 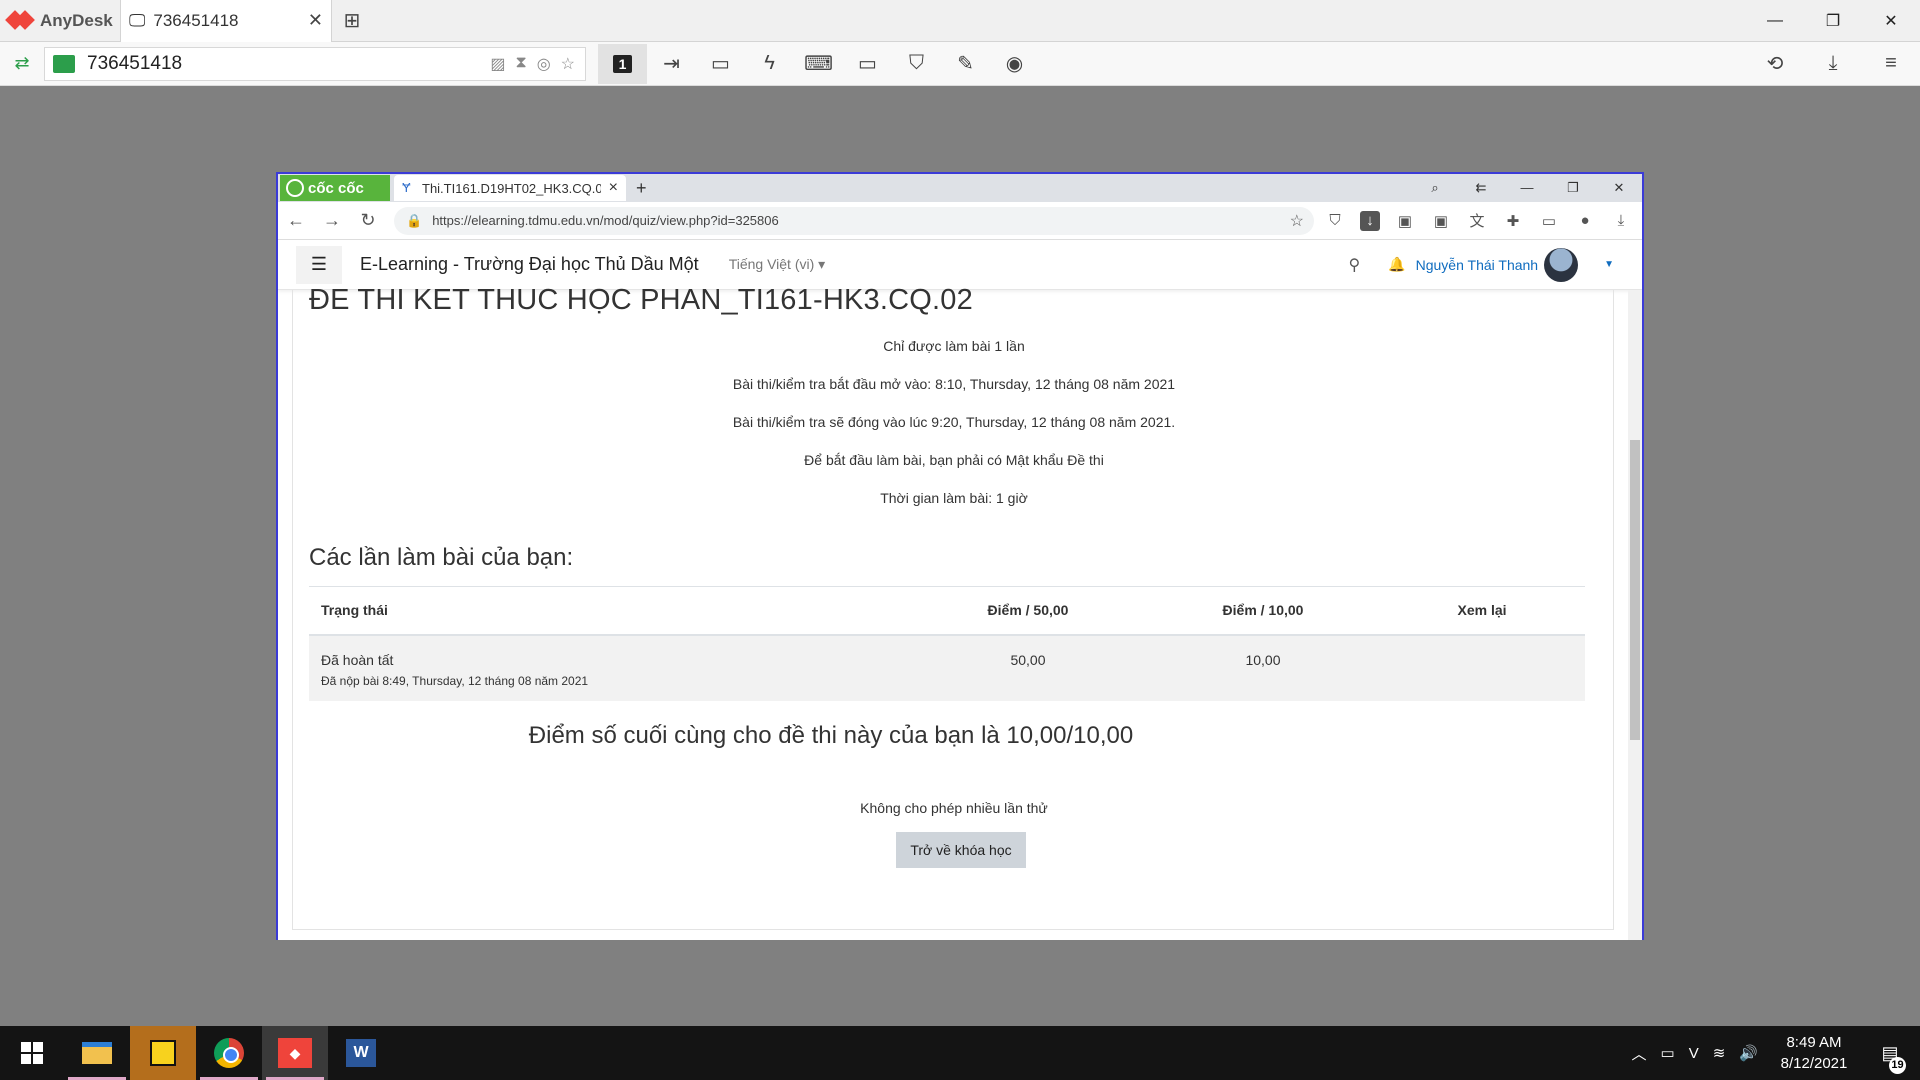 What do you see at coordinates (315, 63) in the screenshot?
I see `address-field: 736451418 ▨ ⧗ ◎ ☆` at bounding box center [315, 63].